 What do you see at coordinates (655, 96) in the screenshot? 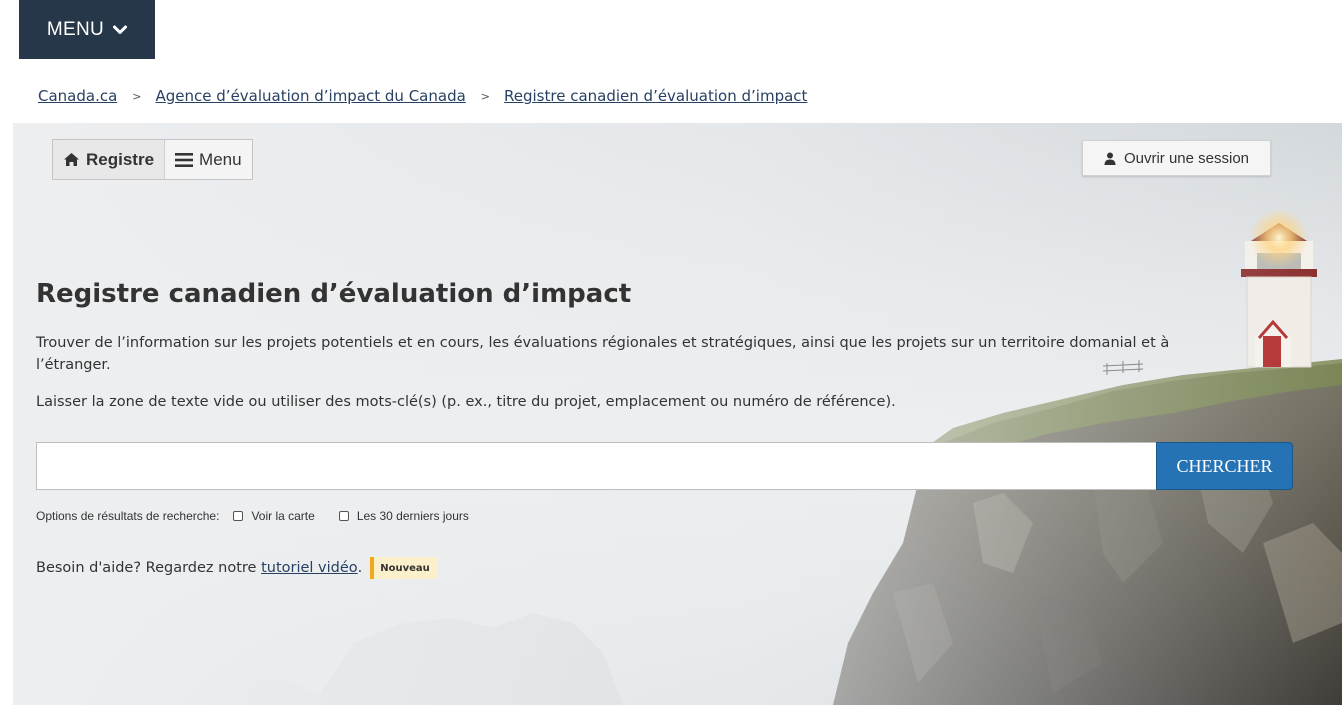
I see `breadcrumb-link-registre: Registre canadien d’évaluation d’impact` at bounding box center [655, 96].